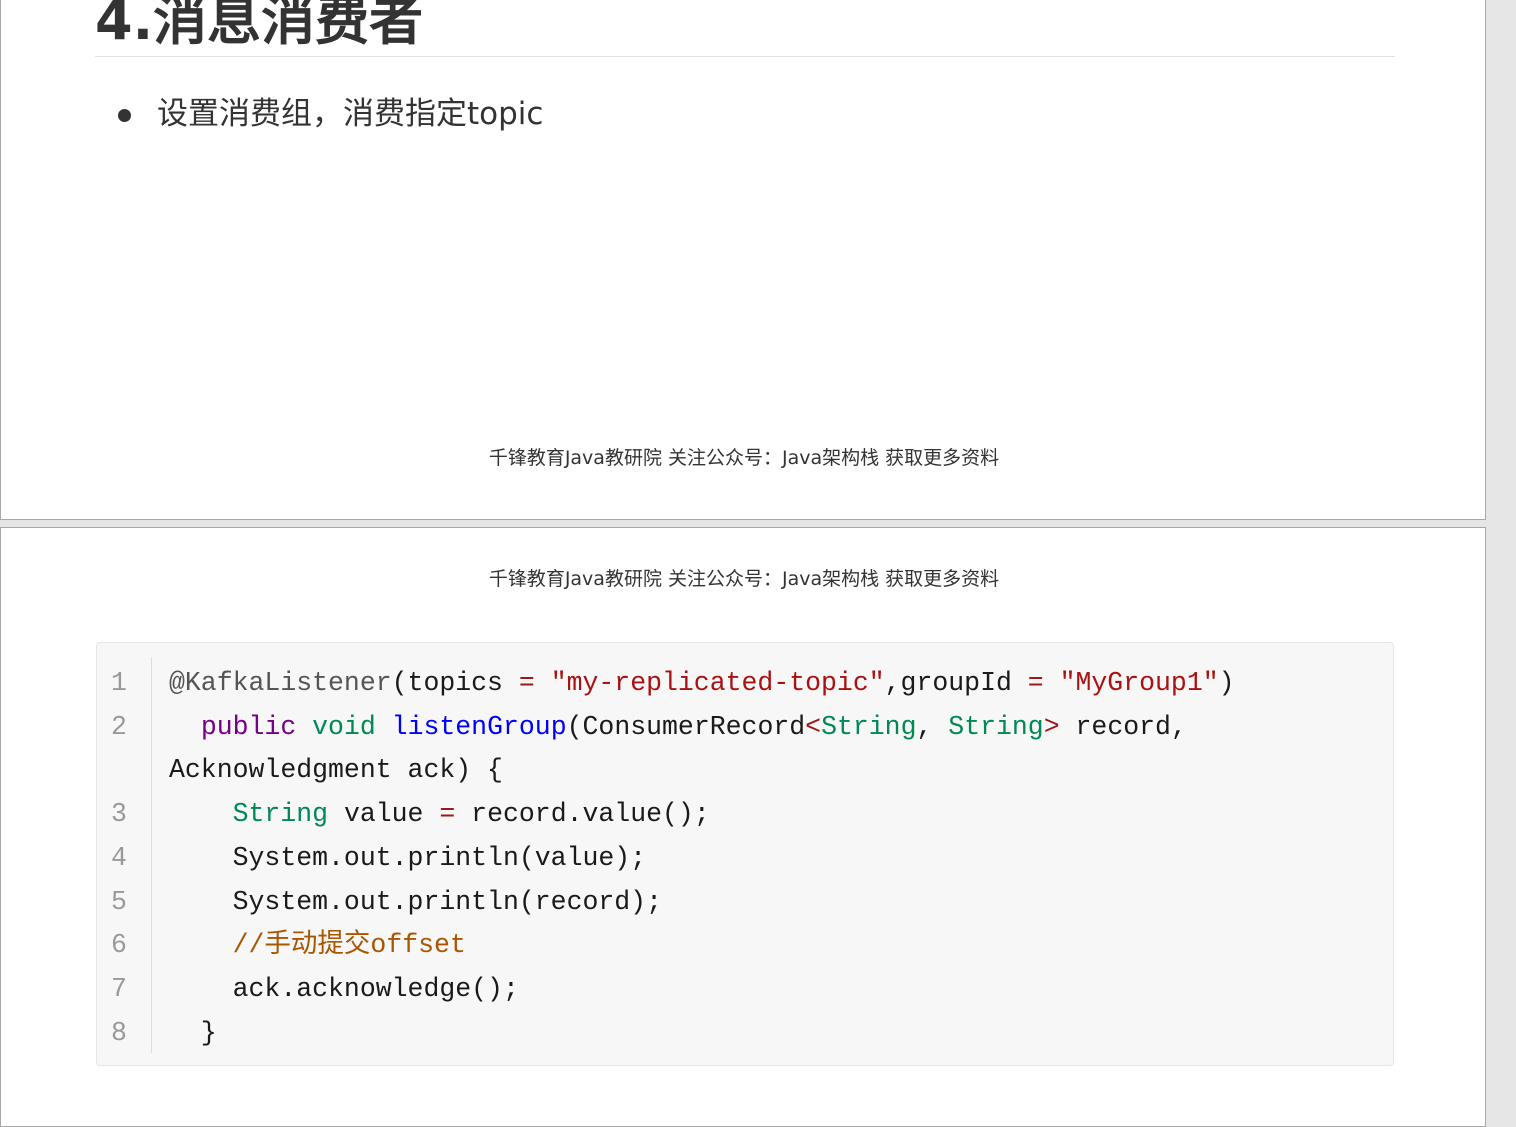 The width and height of the screenshot is (1516, 1127). Describe the element at coordinates (455, 683) in the screenshot. I see `code-token-plain: (topics` at that location.